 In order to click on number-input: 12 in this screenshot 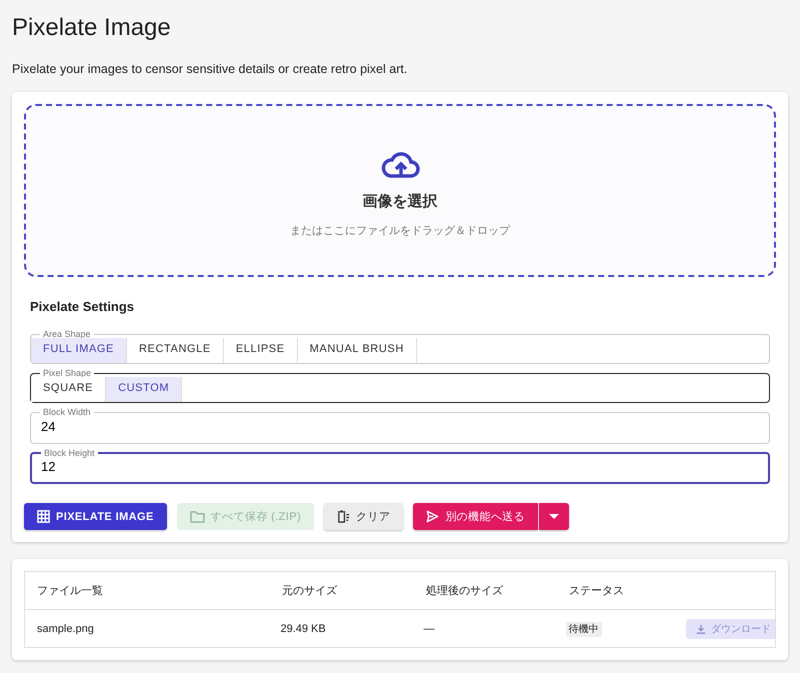, I will do `click(401, 469)`.